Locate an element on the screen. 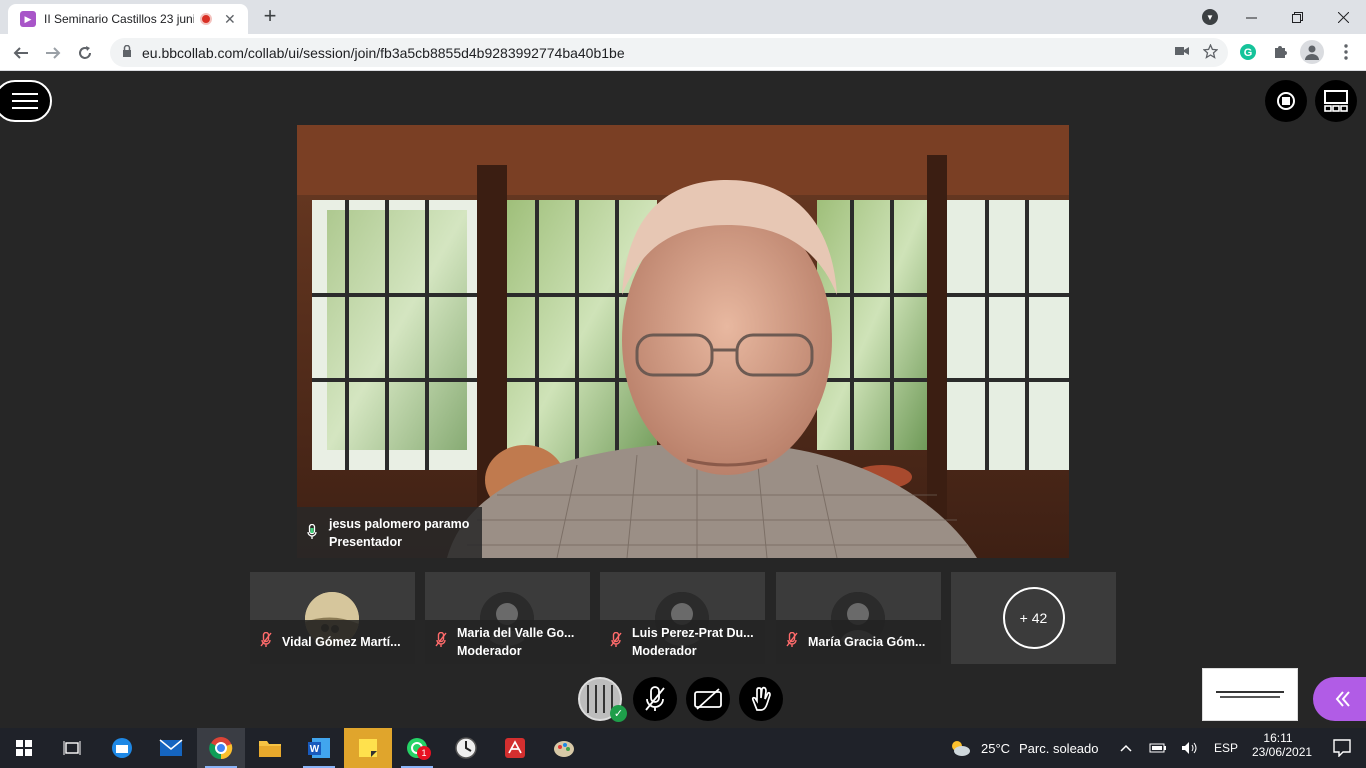  browser-tab: ▶ II Seminario Castillos 23 junio ✕ is located at coordinates (128, 19).